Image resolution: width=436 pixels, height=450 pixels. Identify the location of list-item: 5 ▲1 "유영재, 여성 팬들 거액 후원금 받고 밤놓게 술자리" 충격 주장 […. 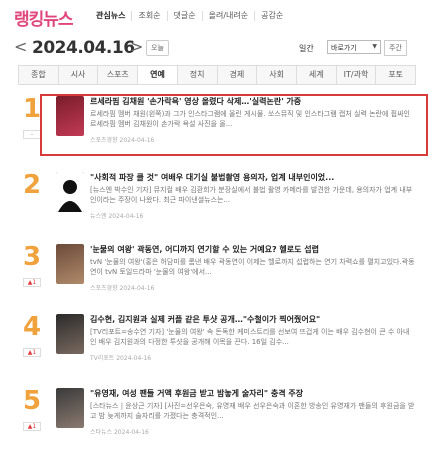
(218, 415).